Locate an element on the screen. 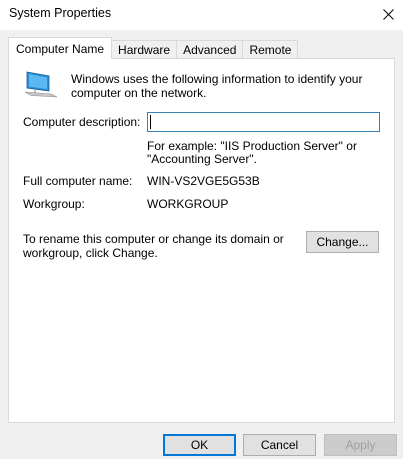 The image size is (403, 459). tab-computer-name: Computer Name is located at coordinates (60, 48).